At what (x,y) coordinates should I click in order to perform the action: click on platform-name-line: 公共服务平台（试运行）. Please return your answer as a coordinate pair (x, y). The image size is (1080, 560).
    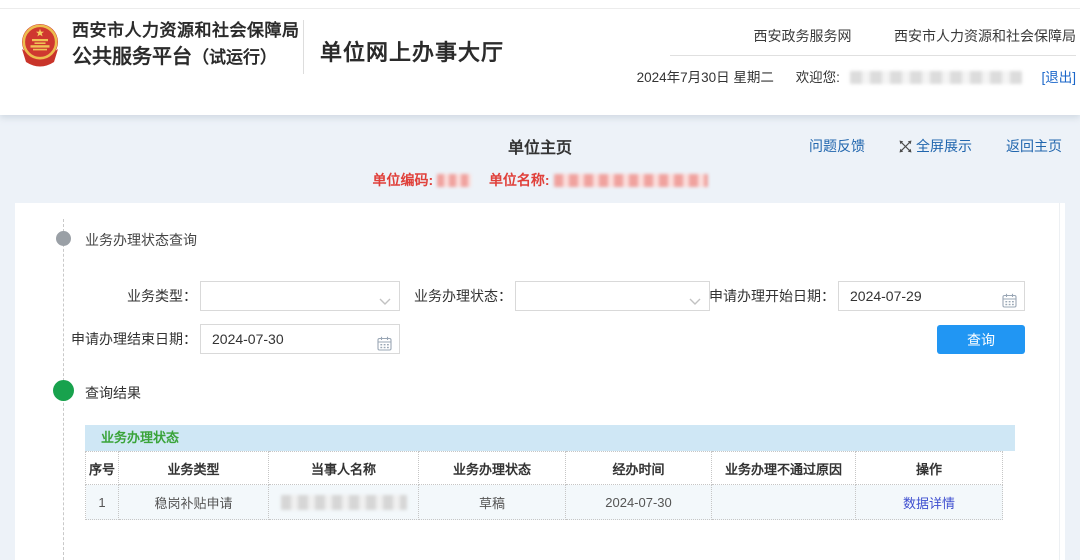
    Looking at the image, I should click on (186, 57).